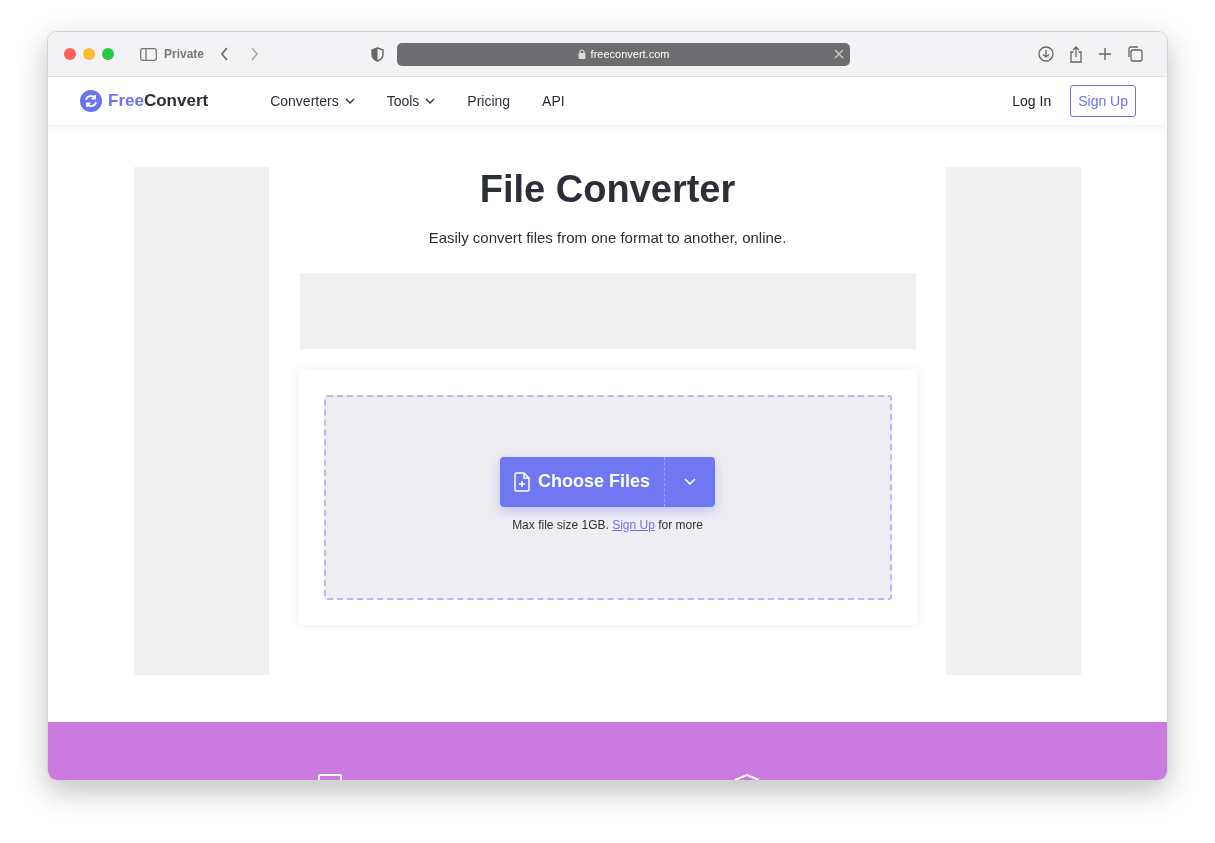 The height and width of the screenshot is (843, 1215). I want to click on private-label: Private, so click(184, 54).